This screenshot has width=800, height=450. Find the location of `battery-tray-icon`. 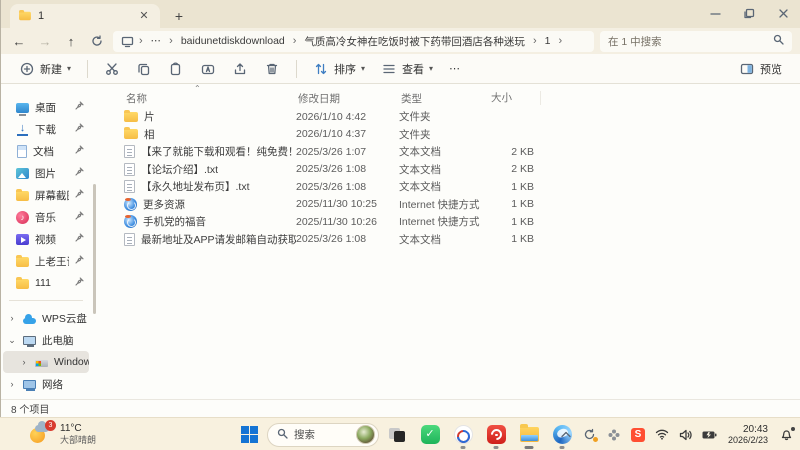

battery-tray-icon is located at coordinates (710, 435).